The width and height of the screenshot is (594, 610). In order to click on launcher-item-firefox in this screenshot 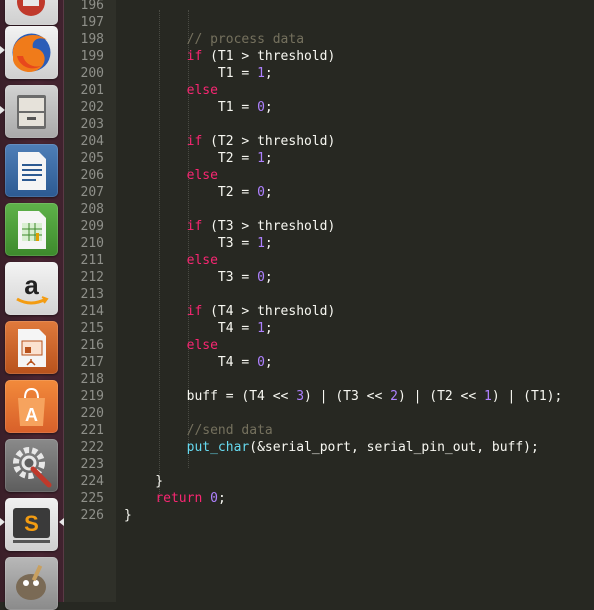, I will do `click(31, 52)`.